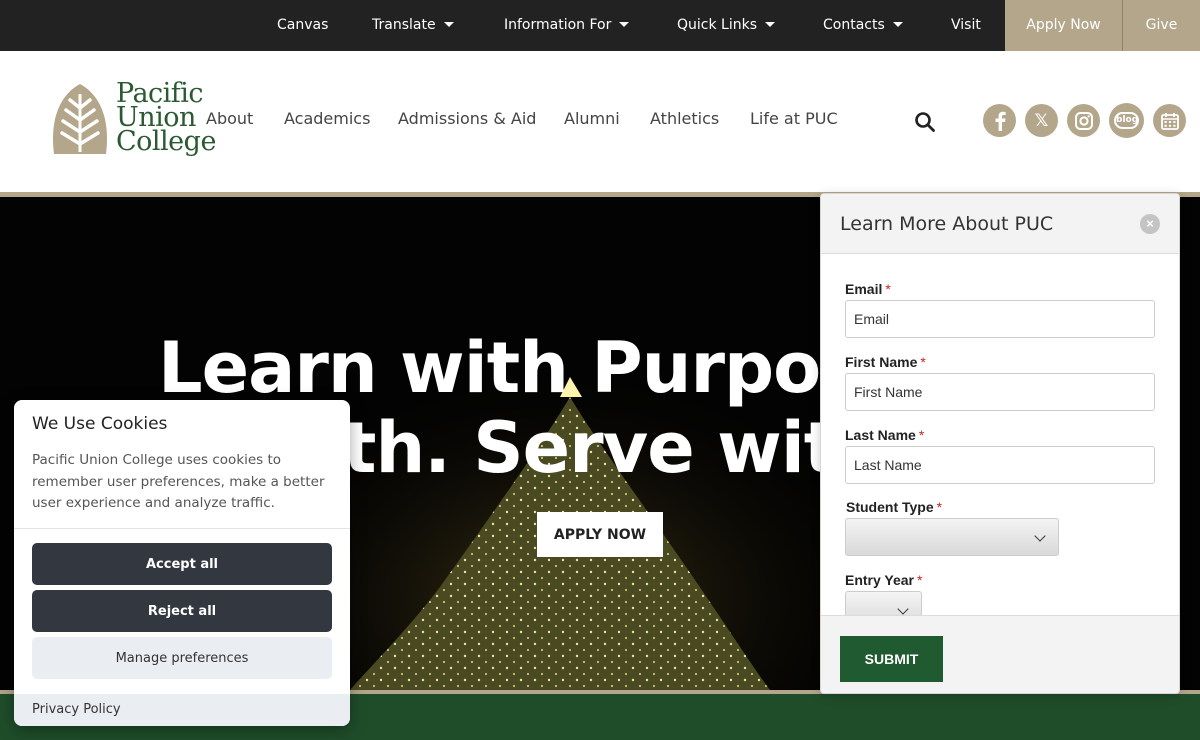 The width and height of the screenshot is (1200, 740). Describe the element at coordinates (880, 435) in the screenshot. I see `field-label-text: Last Name` at that location.